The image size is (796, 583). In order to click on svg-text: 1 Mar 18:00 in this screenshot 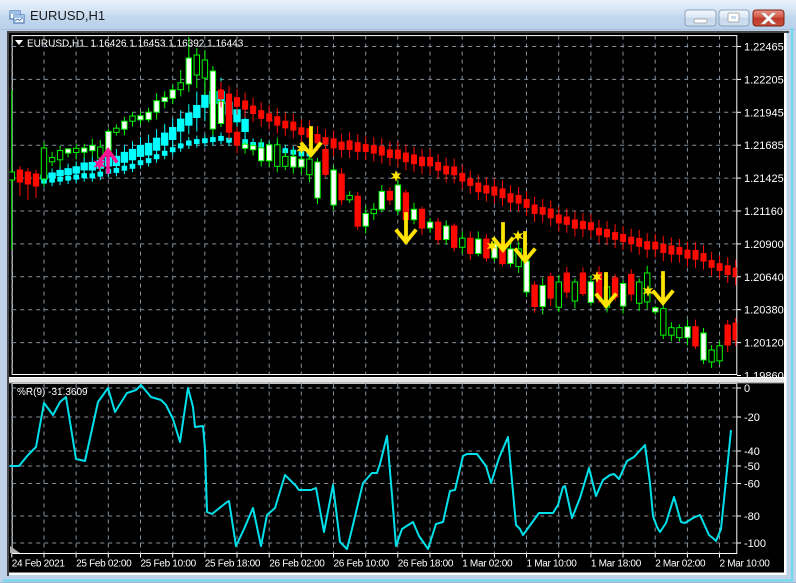, I will do `click(616, 564)`.